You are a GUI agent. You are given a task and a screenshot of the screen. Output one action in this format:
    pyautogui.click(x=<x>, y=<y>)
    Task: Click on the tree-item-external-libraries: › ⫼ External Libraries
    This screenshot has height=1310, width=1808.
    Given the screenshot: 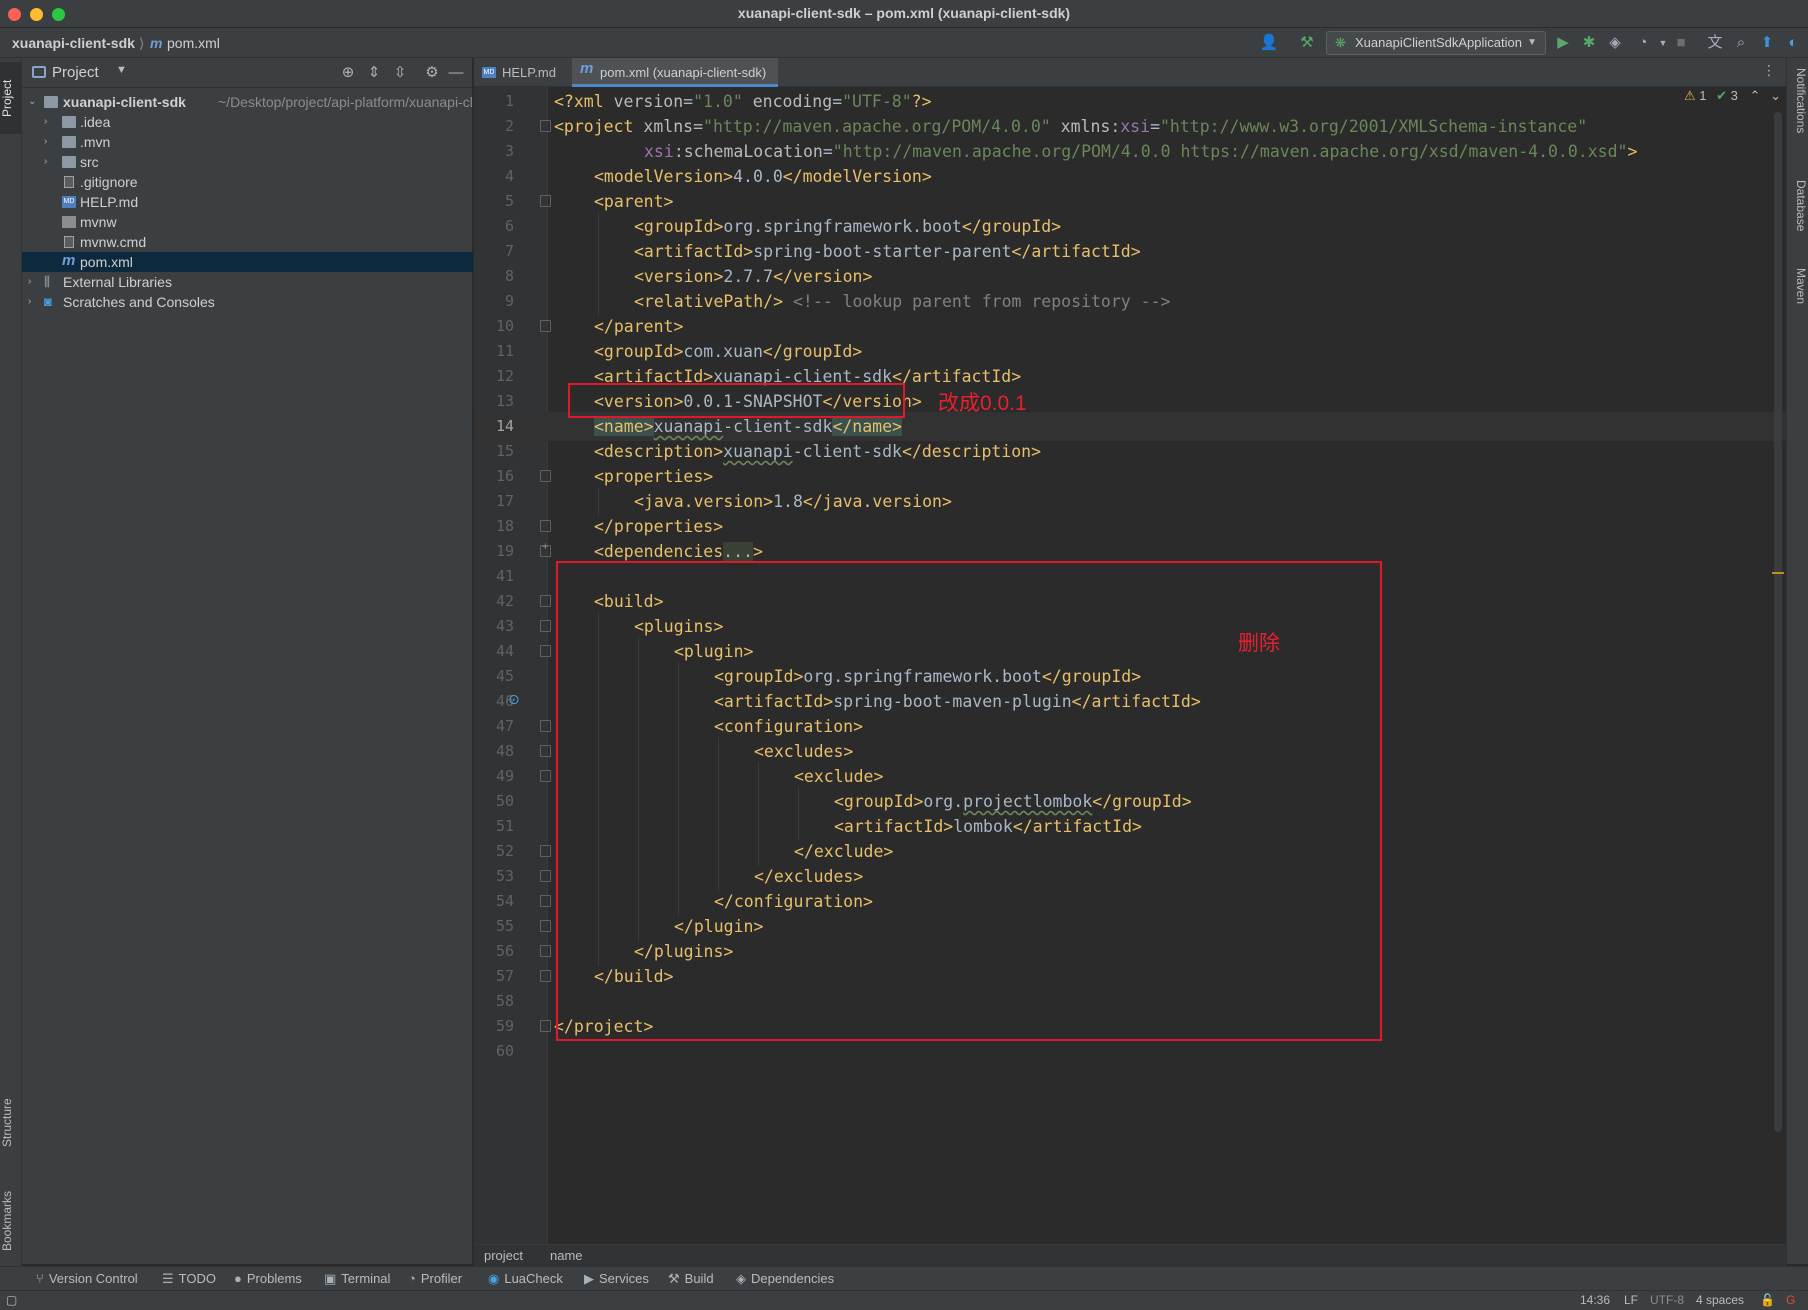 What is the action you would take?
    pyautogui.click(x=247, y=282)
    